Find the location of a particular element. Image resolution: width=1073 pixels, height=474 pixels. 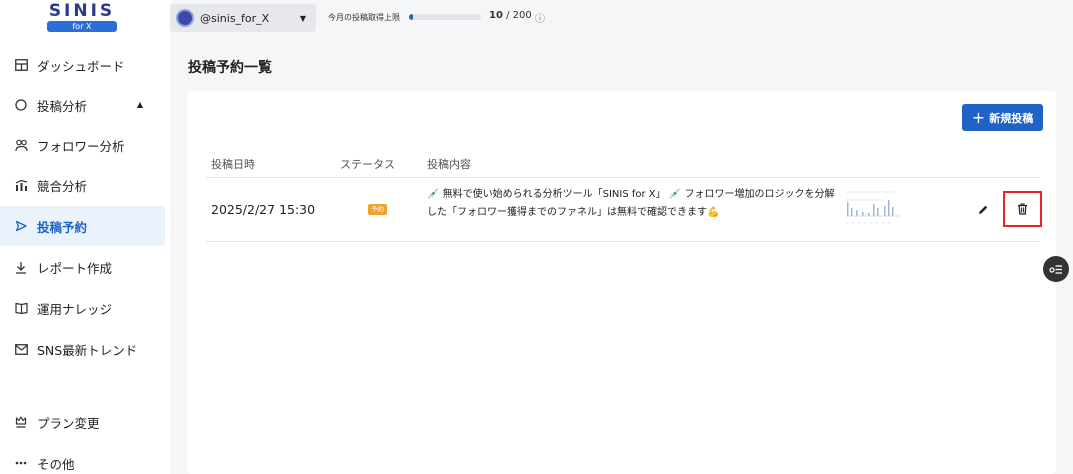

avatar is located at coordinates (185, 18).